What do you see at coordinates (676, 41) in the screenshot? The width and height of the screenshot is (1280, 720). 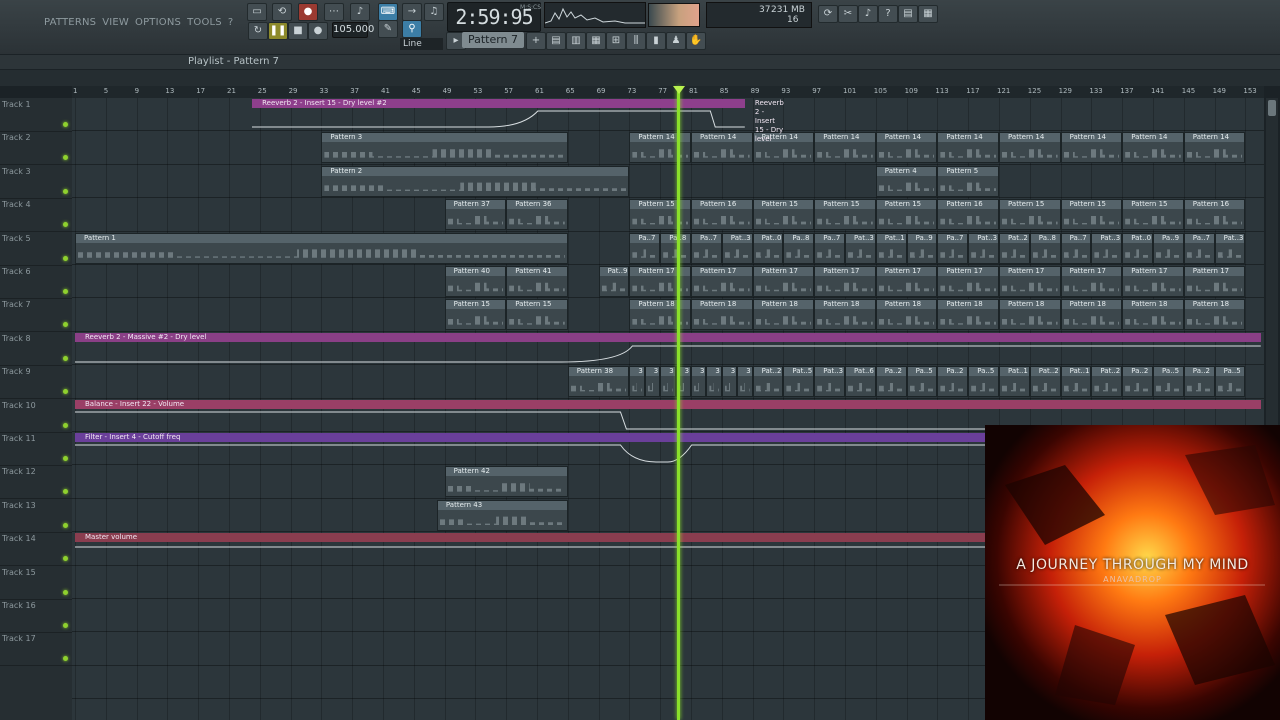 I see `plugin-picker-icon: ♟` at bounding box center [676, 41].